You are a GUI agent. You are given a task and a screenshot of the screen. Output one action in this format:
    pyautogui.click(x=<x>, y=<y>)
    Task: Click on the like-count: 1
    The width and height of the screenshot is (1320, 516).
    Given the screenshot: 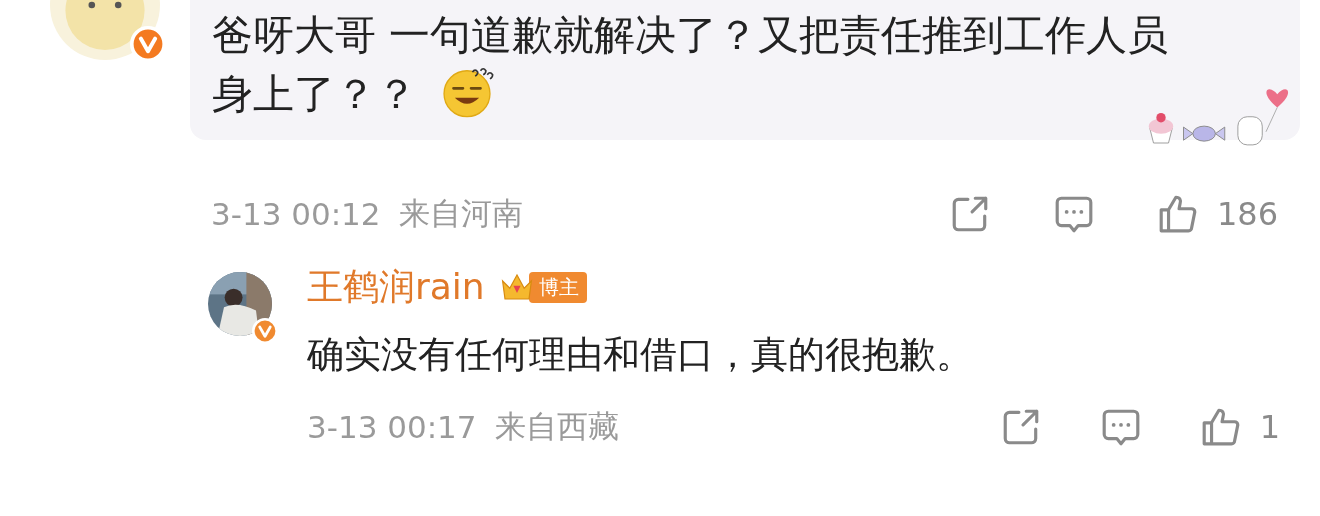 What is the action you would take?
    pyautogui.click(x=1269, y=427)
    